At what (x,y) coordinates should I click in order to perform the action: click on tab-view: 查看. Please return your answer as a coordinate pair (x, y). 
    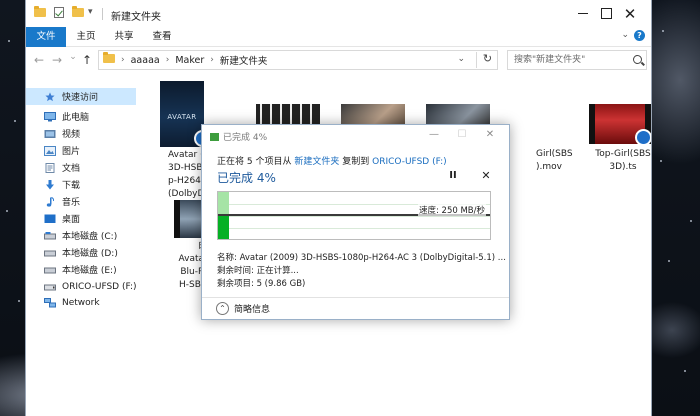
    Looking at the image, I should click on (162, 37).